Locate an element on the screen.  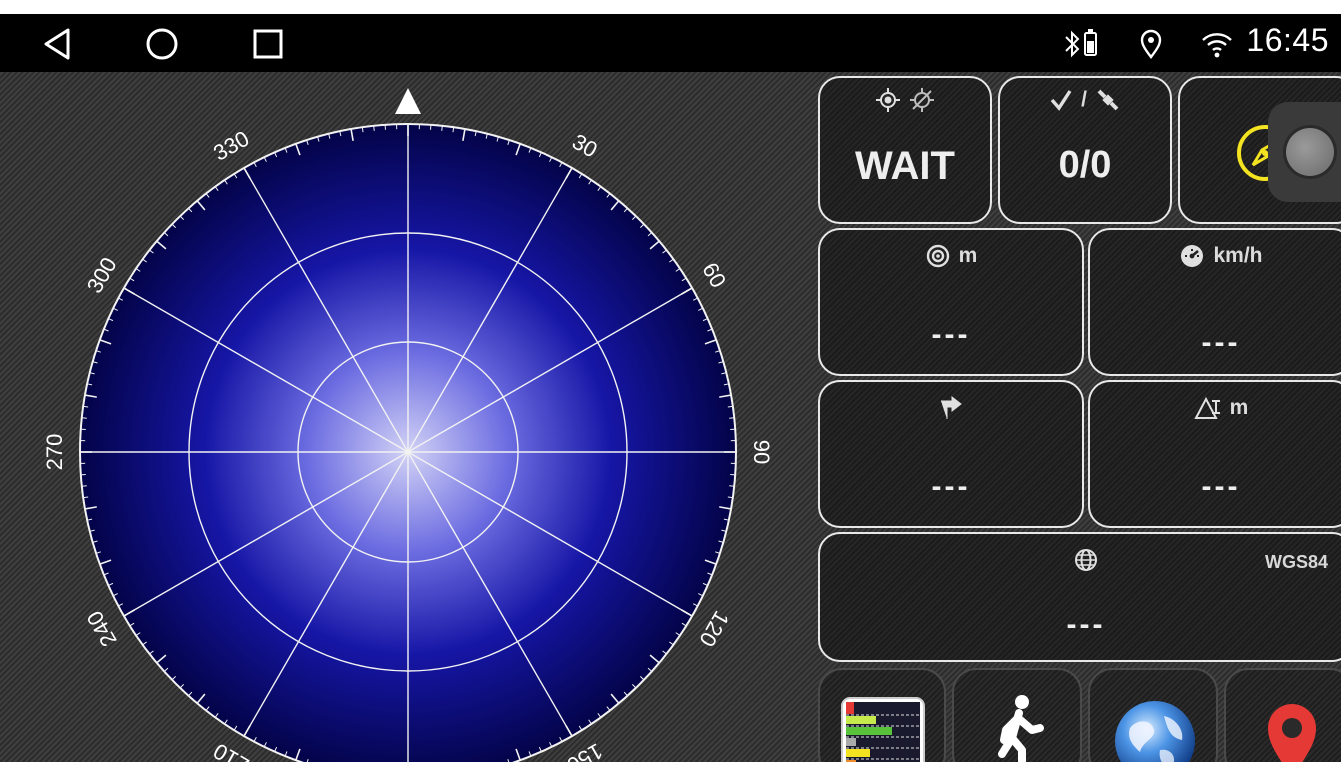
back-icon is located at coordinates (58, 44).